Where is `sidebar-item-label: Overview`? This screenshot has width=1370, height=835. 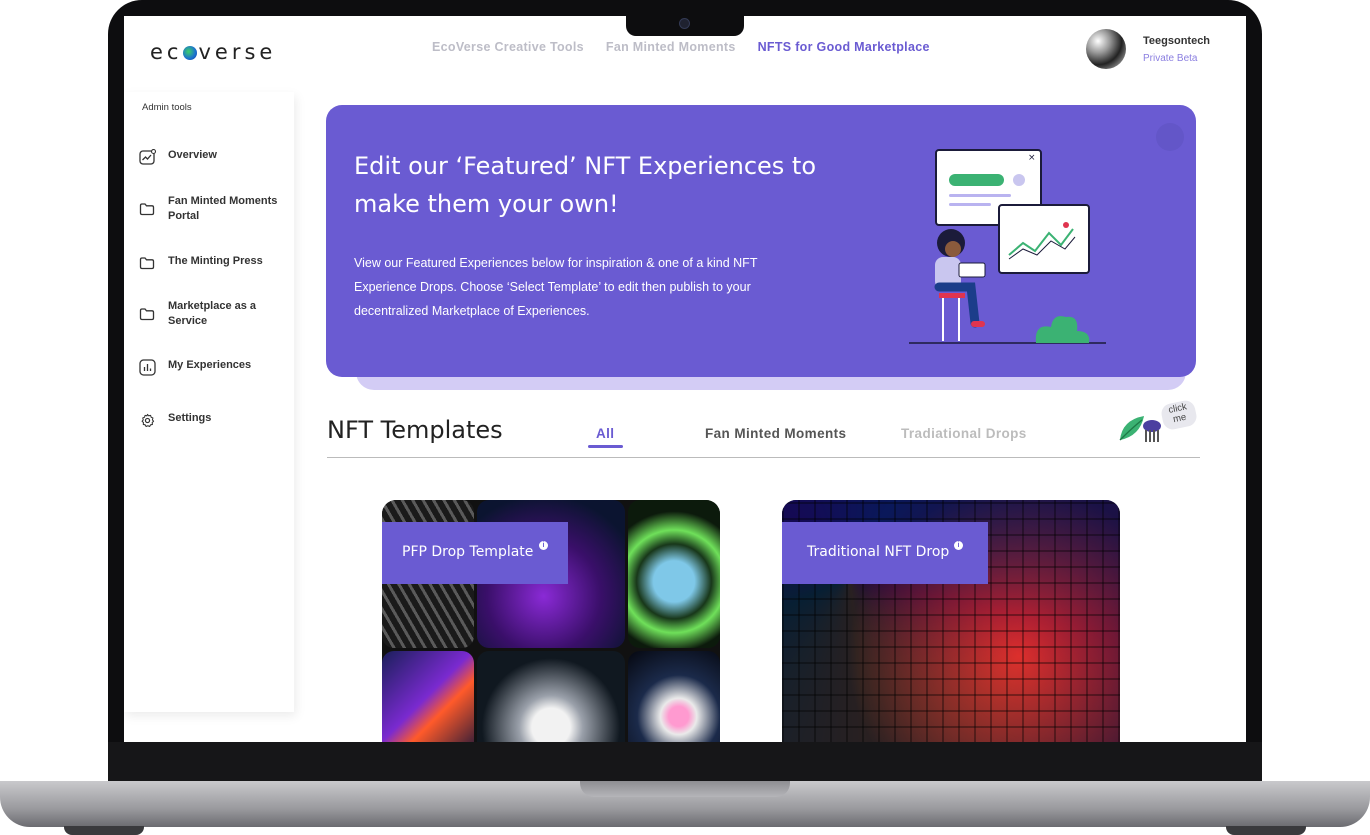
sidebar-item-label: Overview is located at coordinates (192, 155).